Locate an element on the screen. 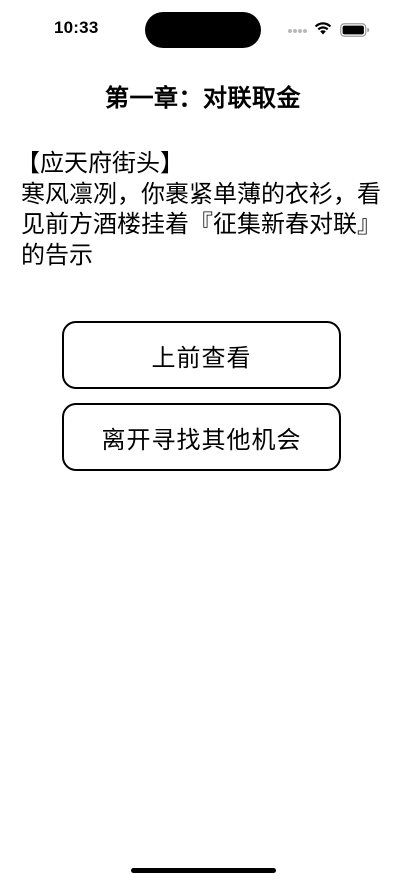 The image size is (406, 883). status-bar: 10:33 is located at coordinates (203, 29).